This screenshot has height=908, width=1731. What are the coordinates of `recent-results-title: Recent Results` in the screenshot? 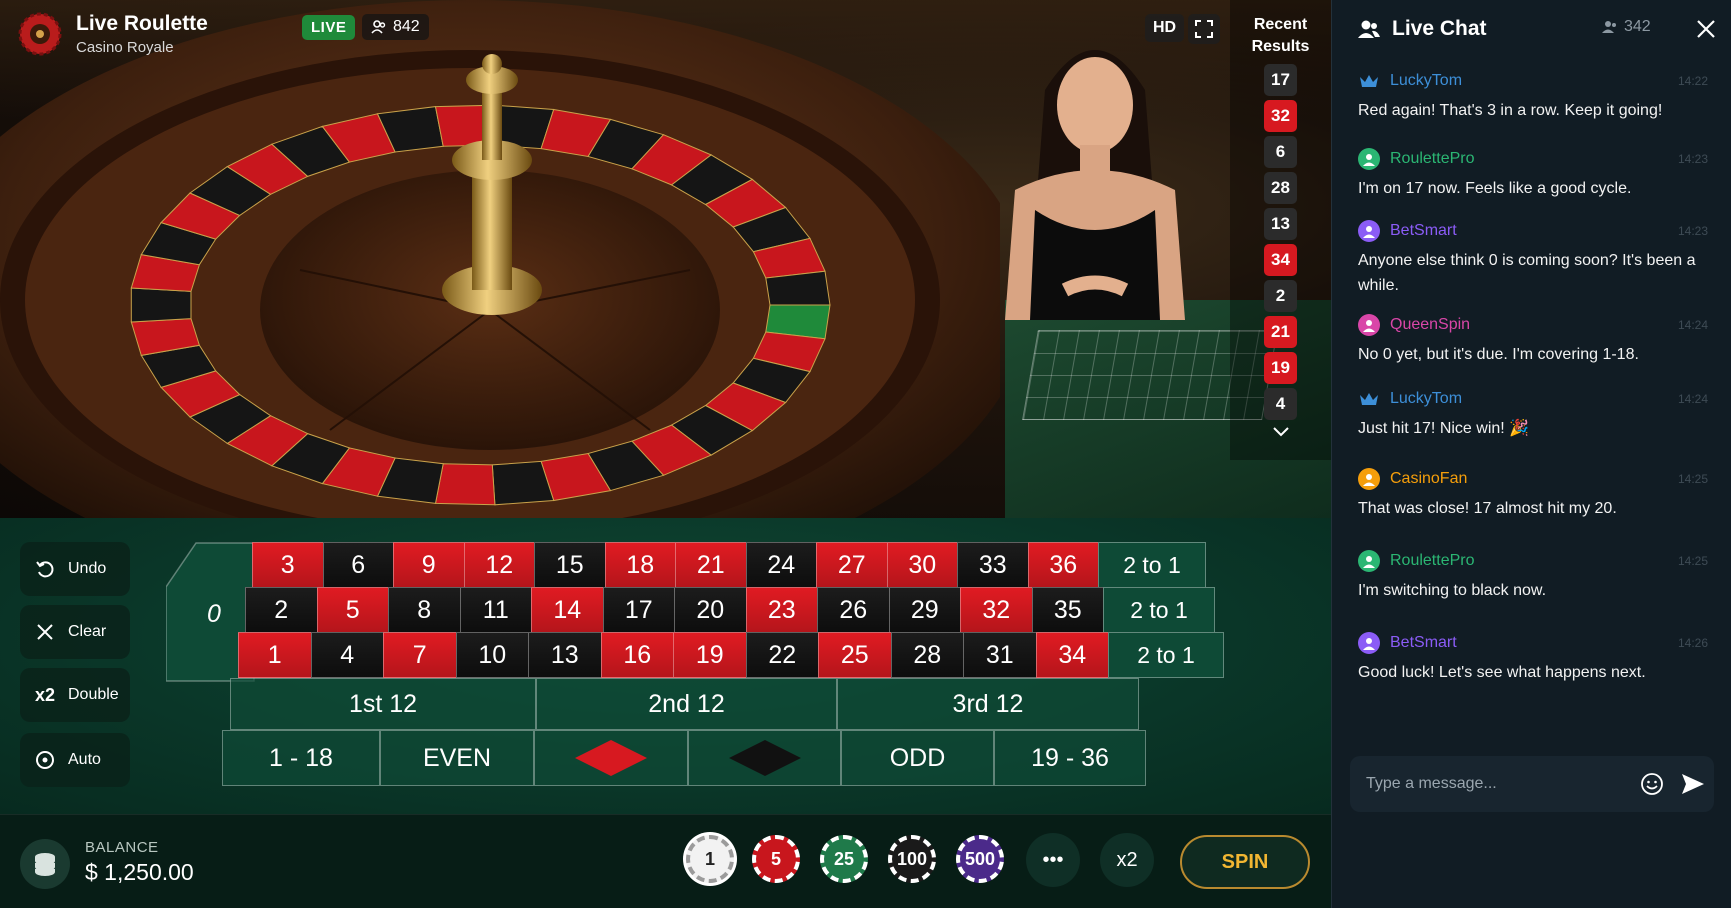 It's located at (1280, 35).